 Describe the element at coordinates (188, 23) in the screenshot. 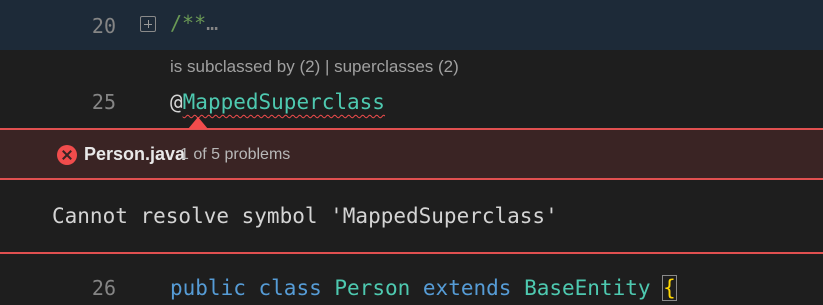

I see `comment-text: /**` at that location.